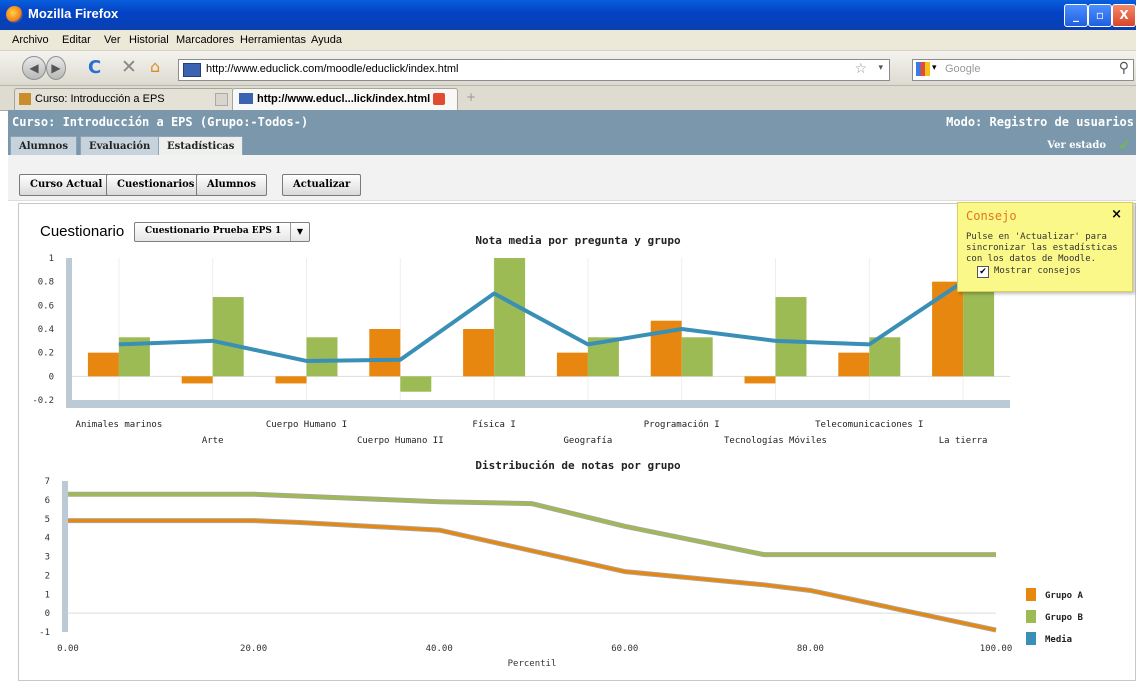 The height and width of the screenshot is (687, 1136). I want to click on x-tick-label: 60.00, so click(624, 649).